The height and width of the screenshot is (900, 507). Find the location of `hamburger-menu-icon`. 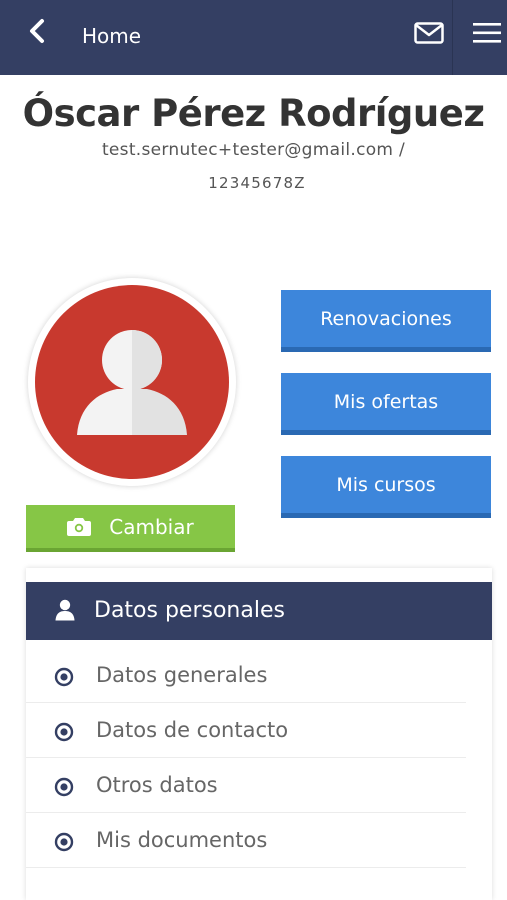

hamburger-menu-icon is located at coordinates (487, 33).